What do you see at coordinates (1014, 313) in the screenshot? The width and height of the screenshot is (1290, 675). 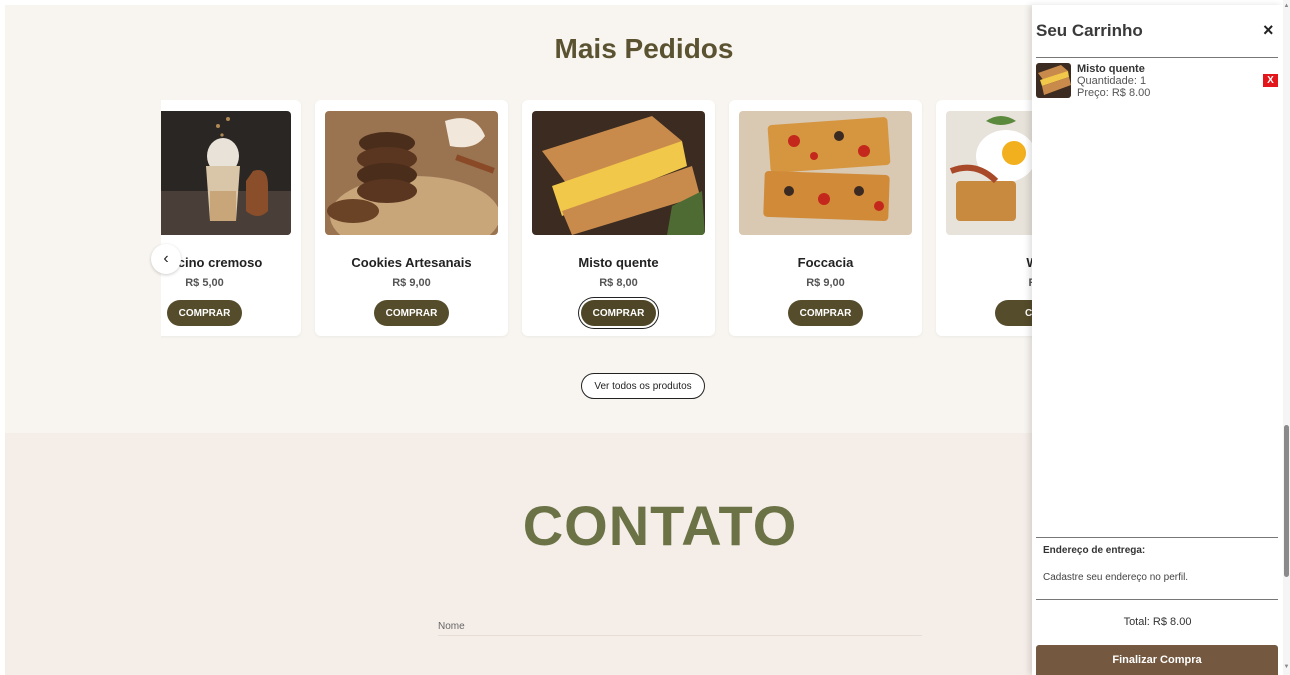 I see `buy-button: CO` at bounding box center [1014, 313].